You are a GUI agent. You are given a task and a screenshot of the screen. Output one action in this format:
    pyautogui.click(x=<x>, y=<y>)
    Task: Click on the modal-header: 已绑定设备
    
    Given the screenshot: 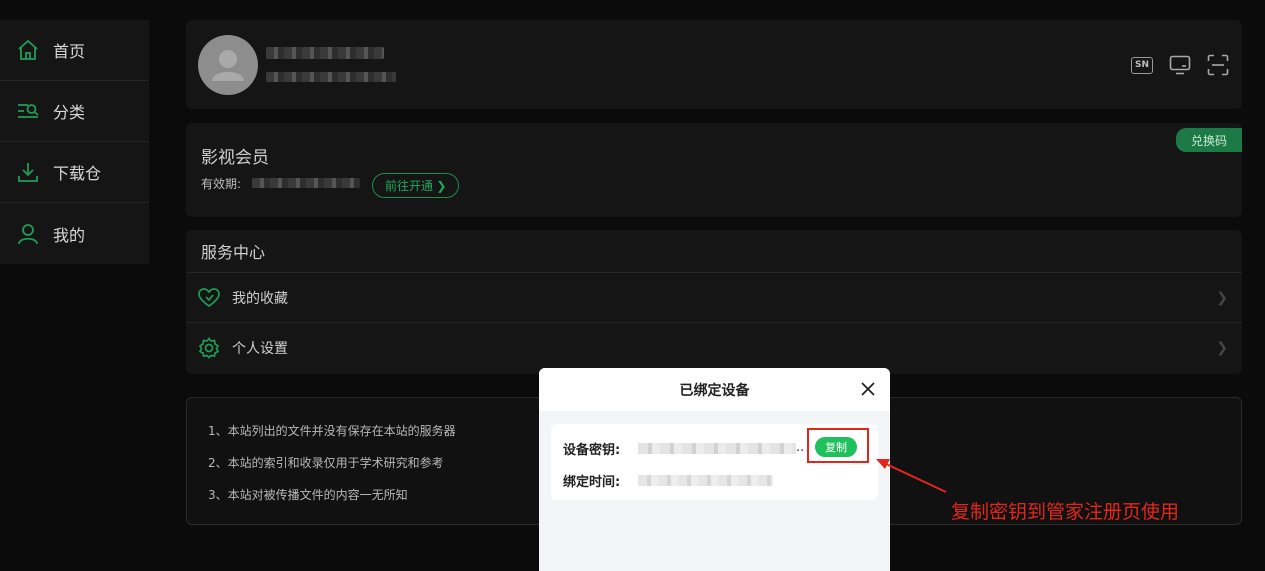 What is the action you would take?
    pyautogui.click(x=714, y=389)
    